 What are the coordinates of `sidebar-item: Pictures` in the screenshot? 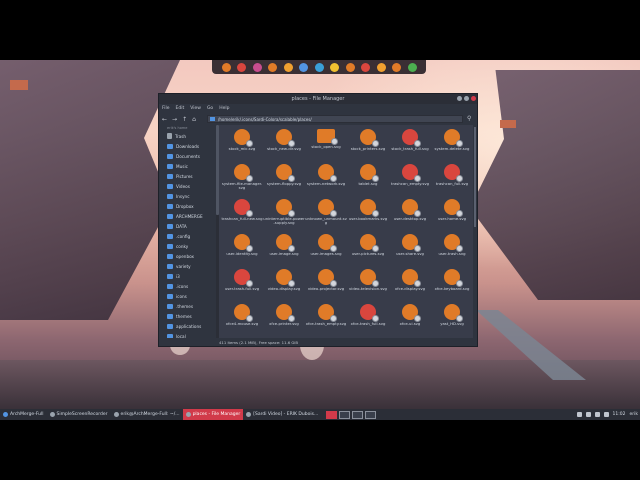 It's located at (187, 176).